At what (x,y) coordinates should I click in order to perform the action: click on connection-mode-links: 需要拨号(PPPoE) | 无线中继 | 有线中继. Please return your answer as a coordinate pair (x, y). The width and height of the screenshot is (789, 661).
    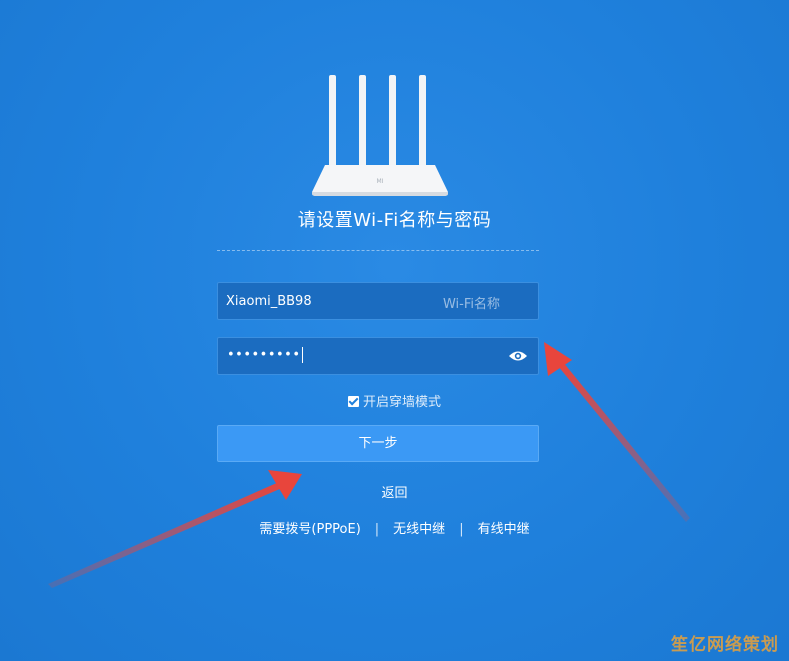
    Looking at the image, I should click on (394, 527).